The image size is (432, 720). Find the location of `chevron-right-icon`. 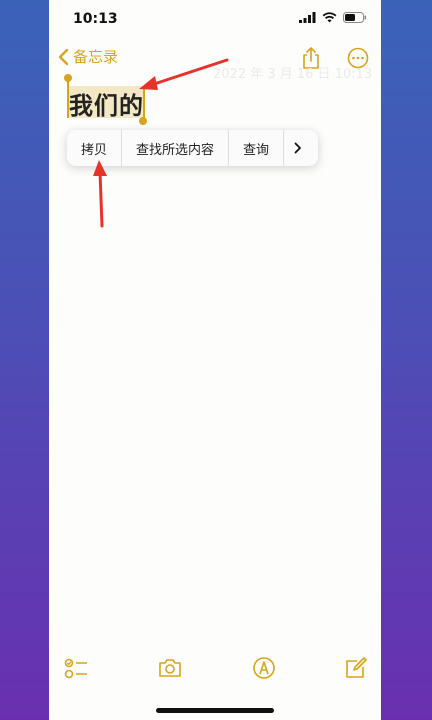

chevron-right-icon is located at coordinates (297, 148).